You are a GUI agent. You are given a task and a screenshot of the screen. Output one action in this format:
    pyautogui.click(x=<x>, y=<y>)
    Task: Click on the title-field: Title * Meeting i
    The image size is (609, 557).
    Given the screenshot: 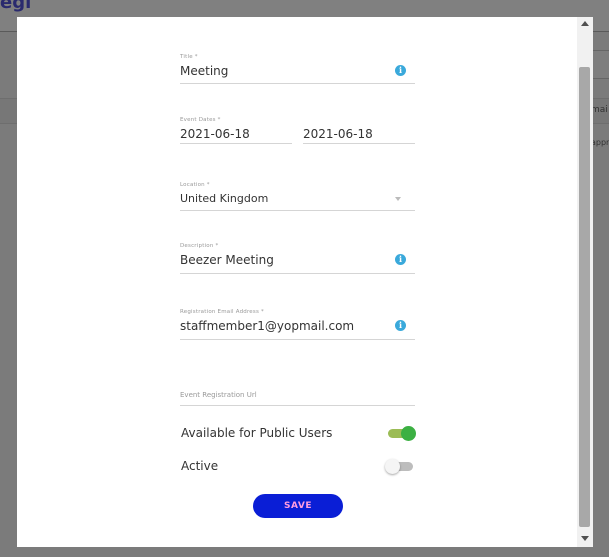 What is the action you would take?
    pyautogui.click(x=297, y=68)
    